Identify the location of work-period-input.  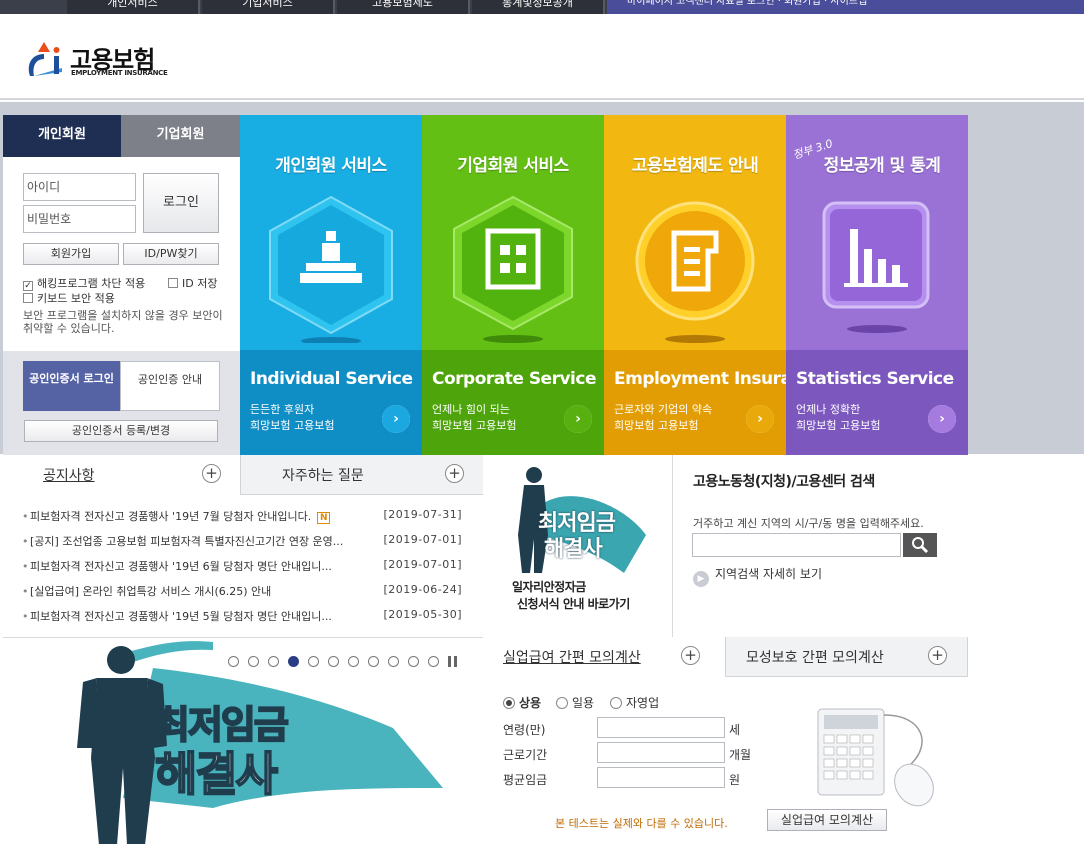
(661, 752).